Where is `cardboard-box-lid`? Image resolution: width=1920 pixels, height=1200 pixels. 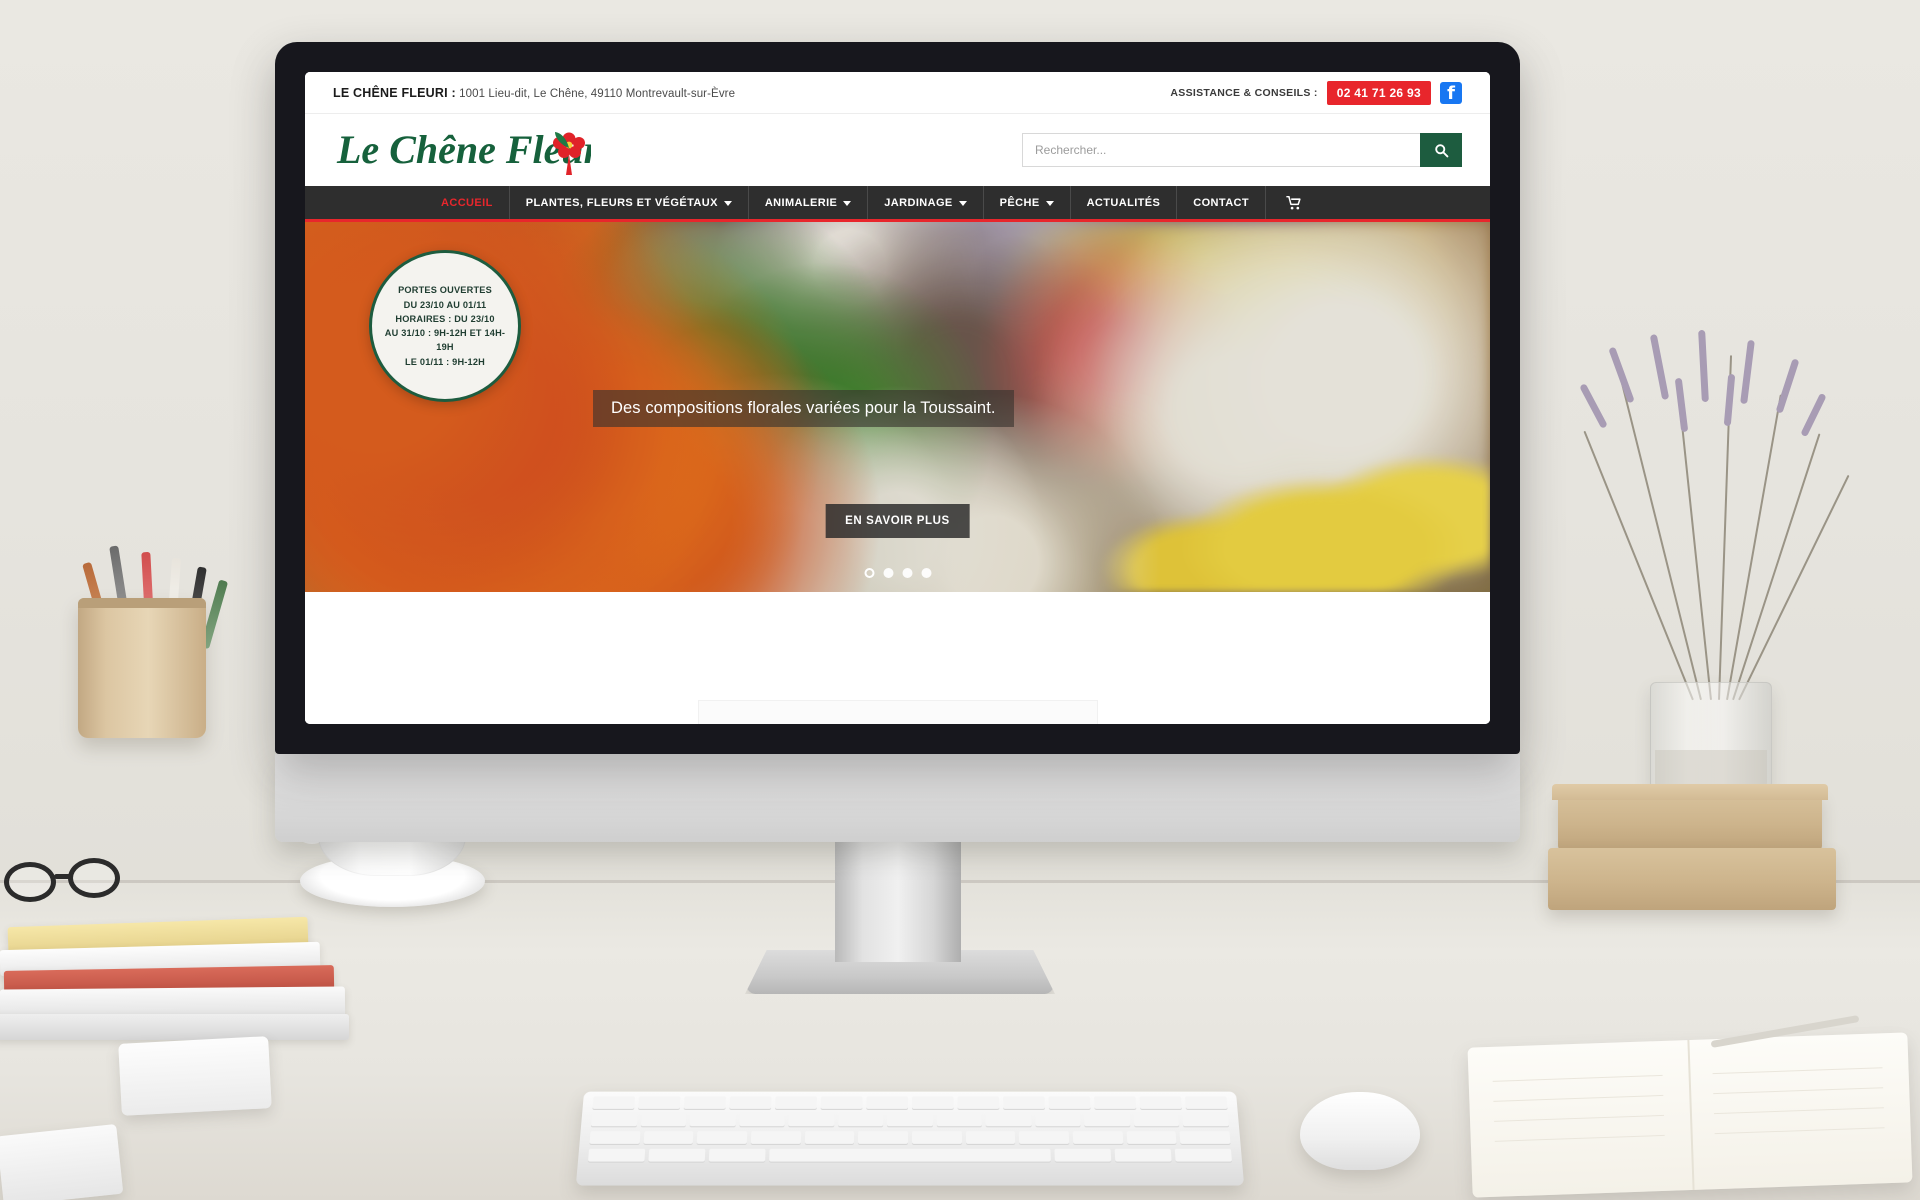 cardboard-box-lid is located at coordinates (1690, 792).